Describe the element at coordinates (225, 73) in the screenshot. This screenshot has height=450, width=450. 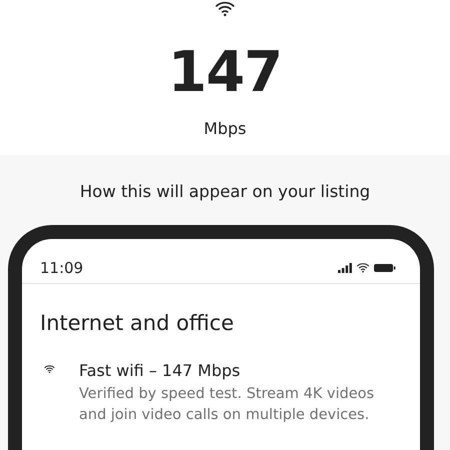
I see `speed-value: 147` at that location.